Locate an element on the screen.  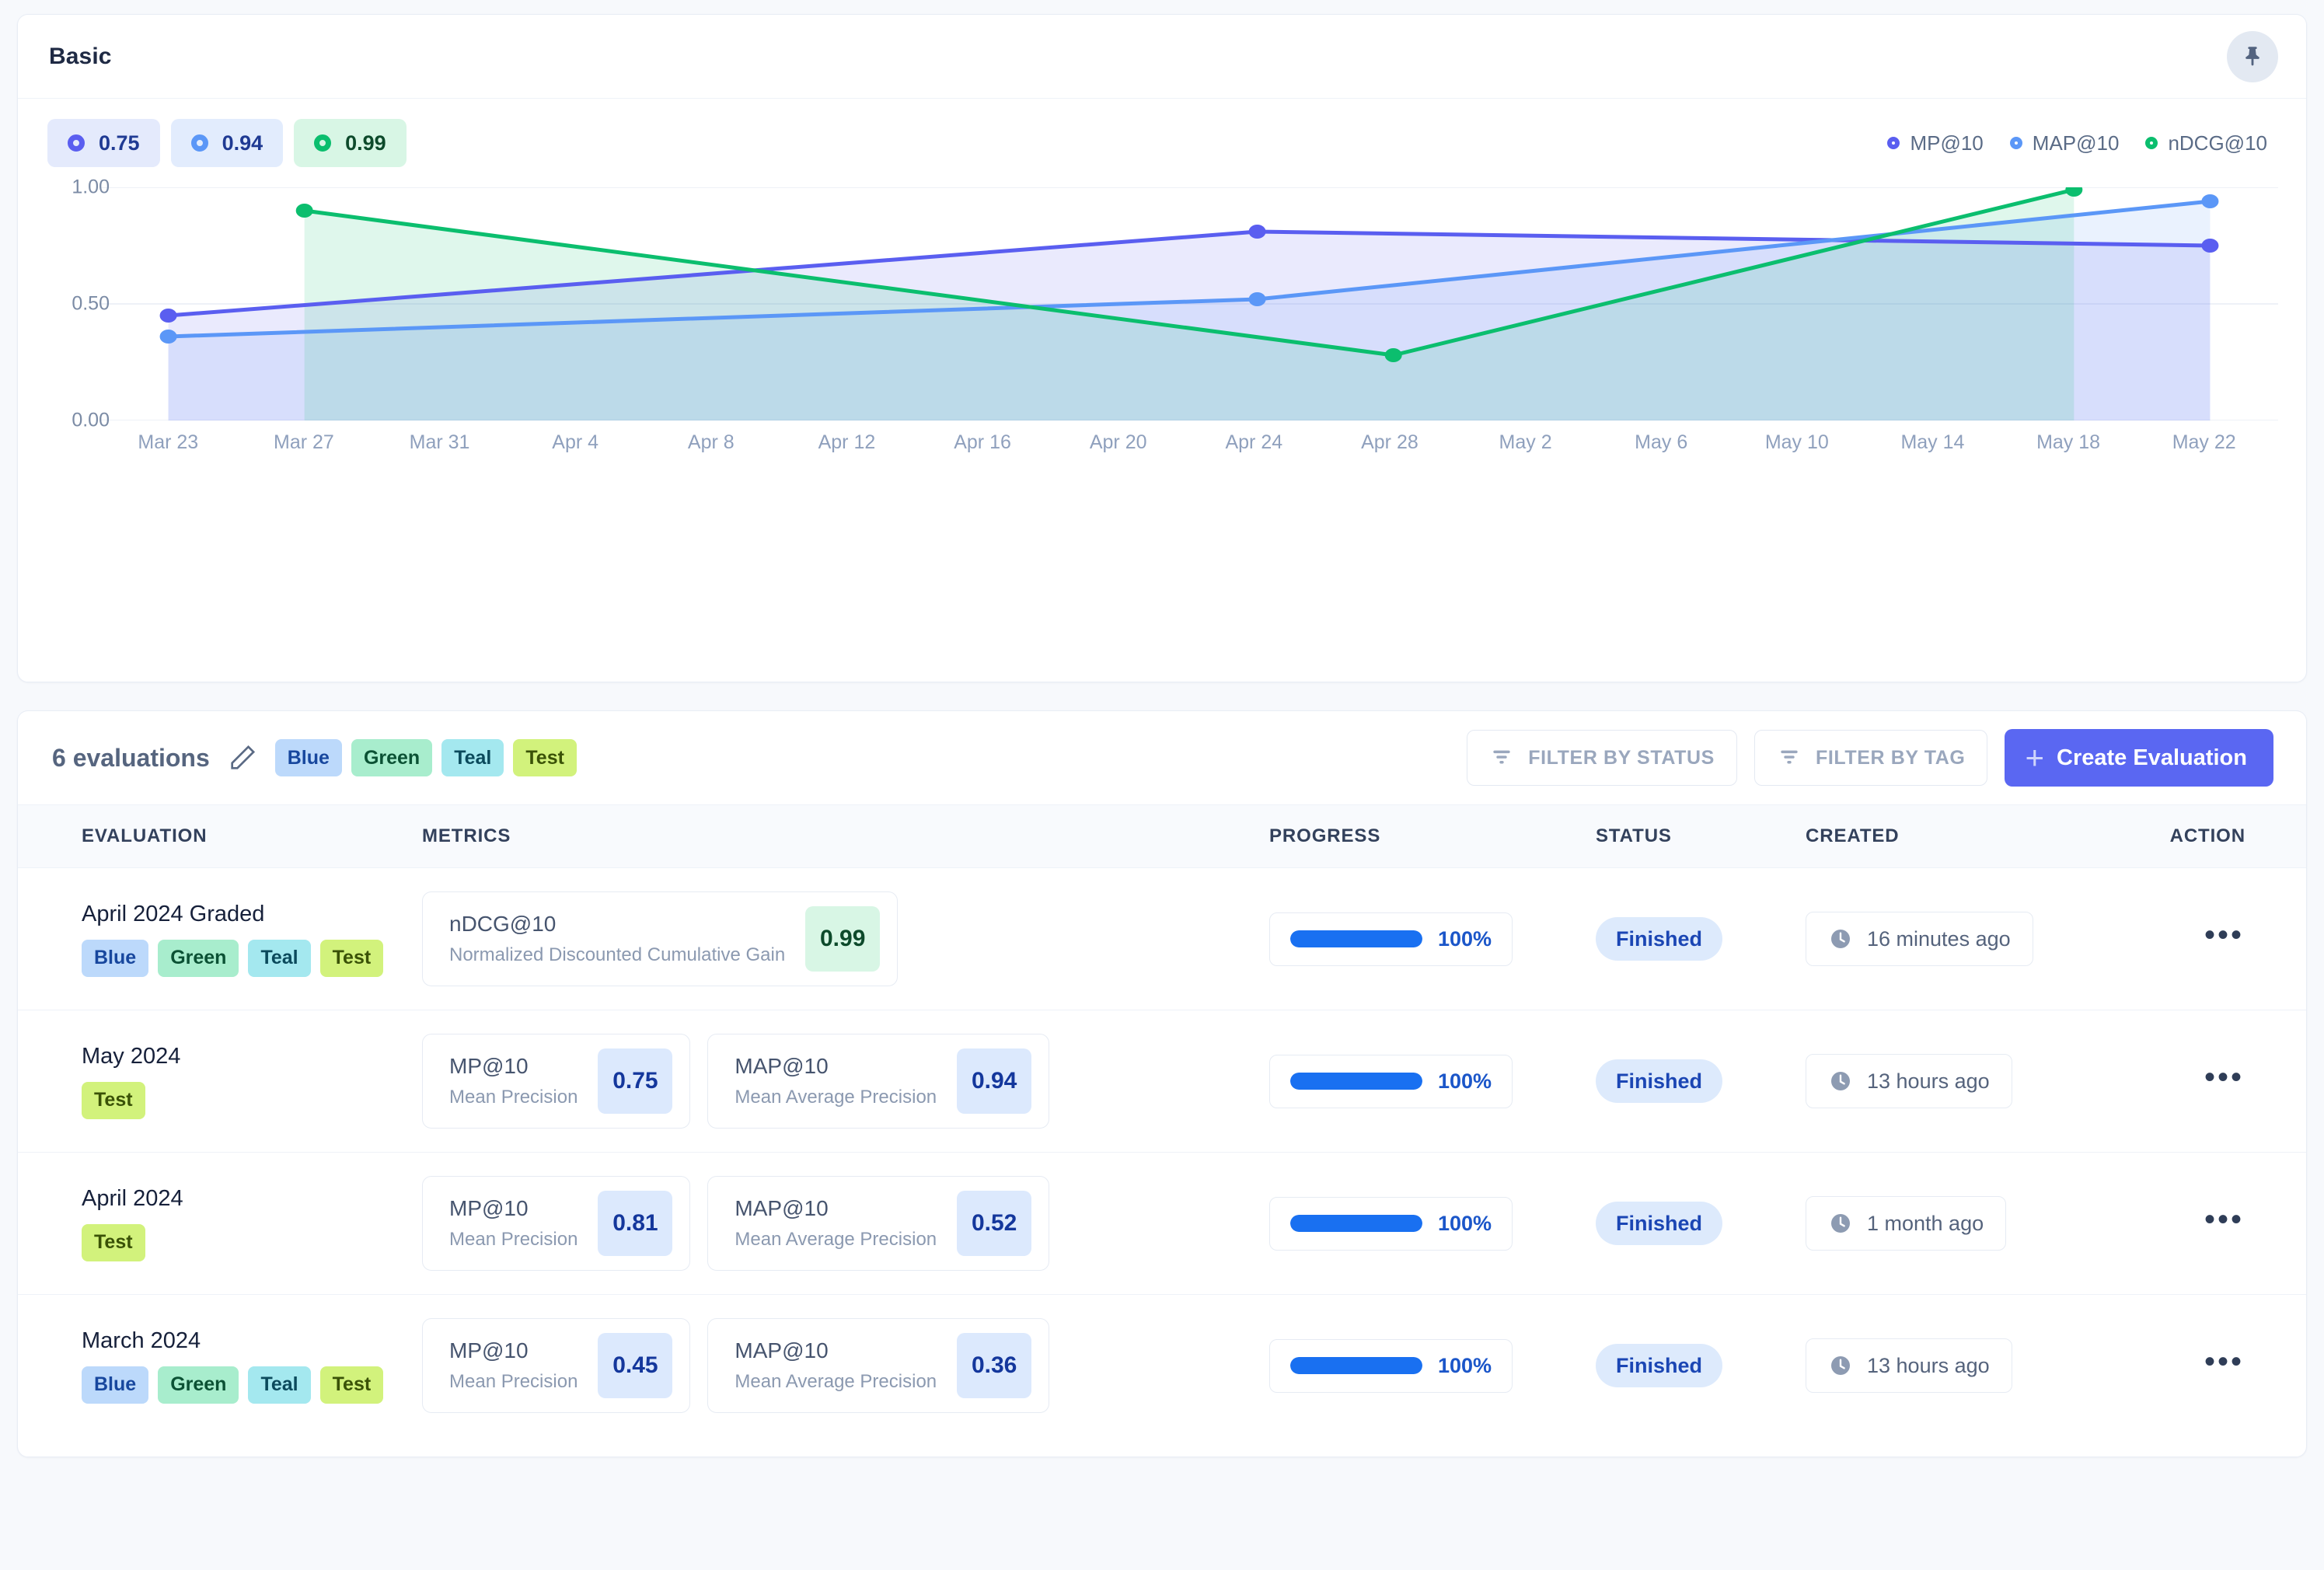
evaluation-cell: April 2024 Graded Blue Green Teal Test is located at coordinates (220, 938).